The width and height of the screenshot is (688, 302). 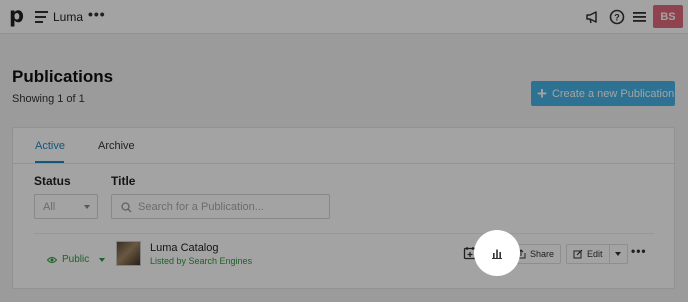 I want to click on tab-archive: Archive, so click(x=116, y=146).